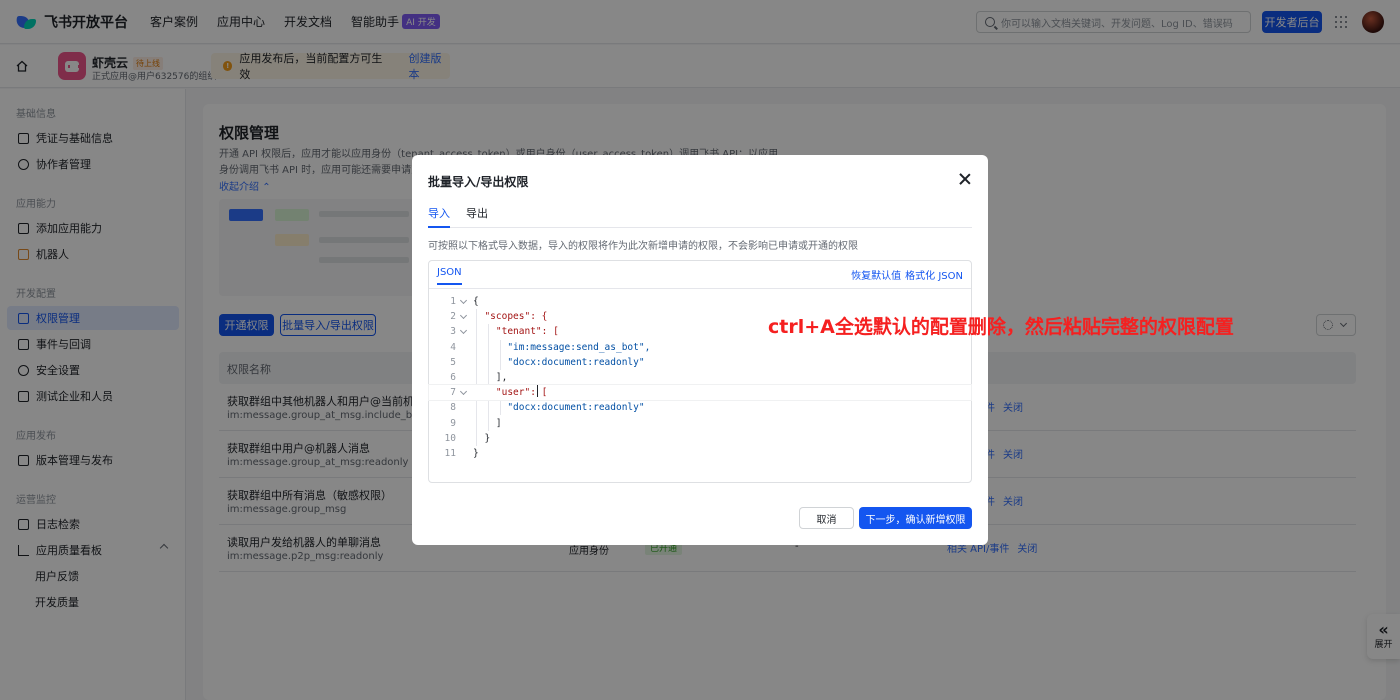 The image size is (1400, 700). I want to click on code-line: 11}, so click(461, 453).